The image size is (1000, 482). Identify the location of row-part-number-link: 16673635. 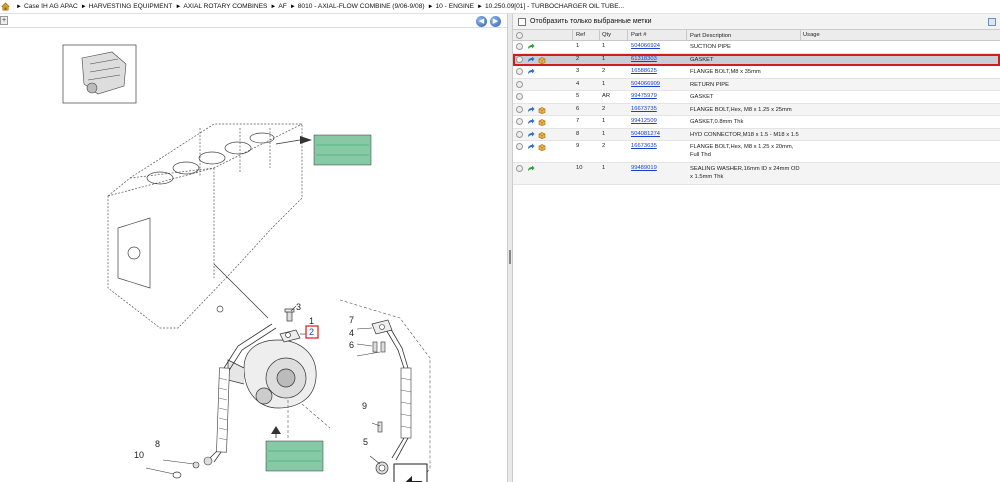
(644, 146).